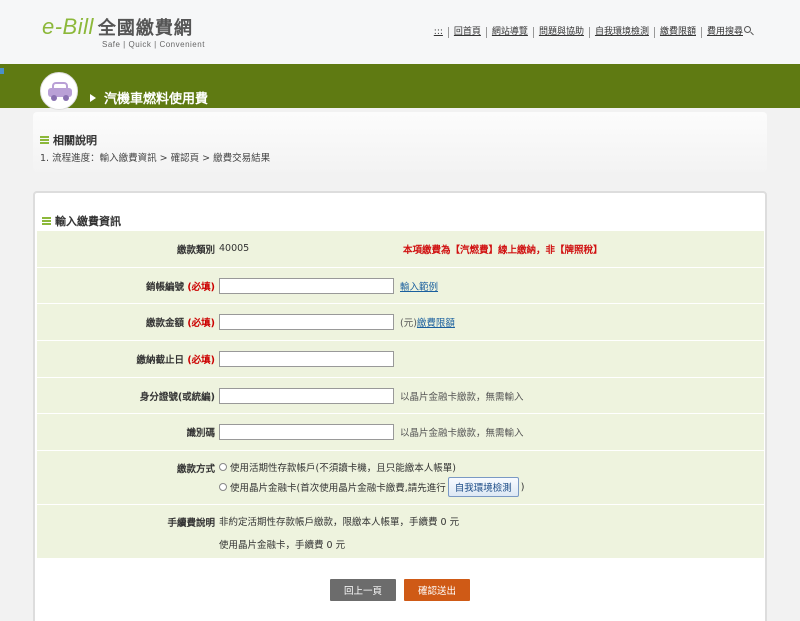  Describe the element at coordinates (164, 287) in the screenshot. I see `account-no-label-text: 銷帳編號` at that location.